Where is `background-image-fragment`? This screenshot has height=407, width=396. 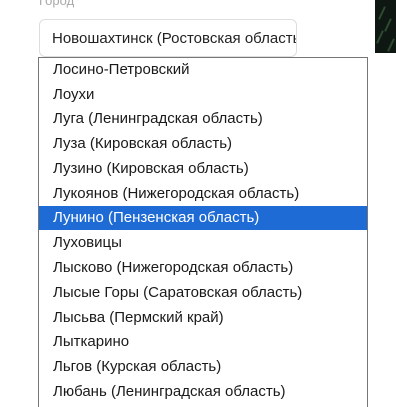 background-image-fragment is located at coordinates (385, 26).